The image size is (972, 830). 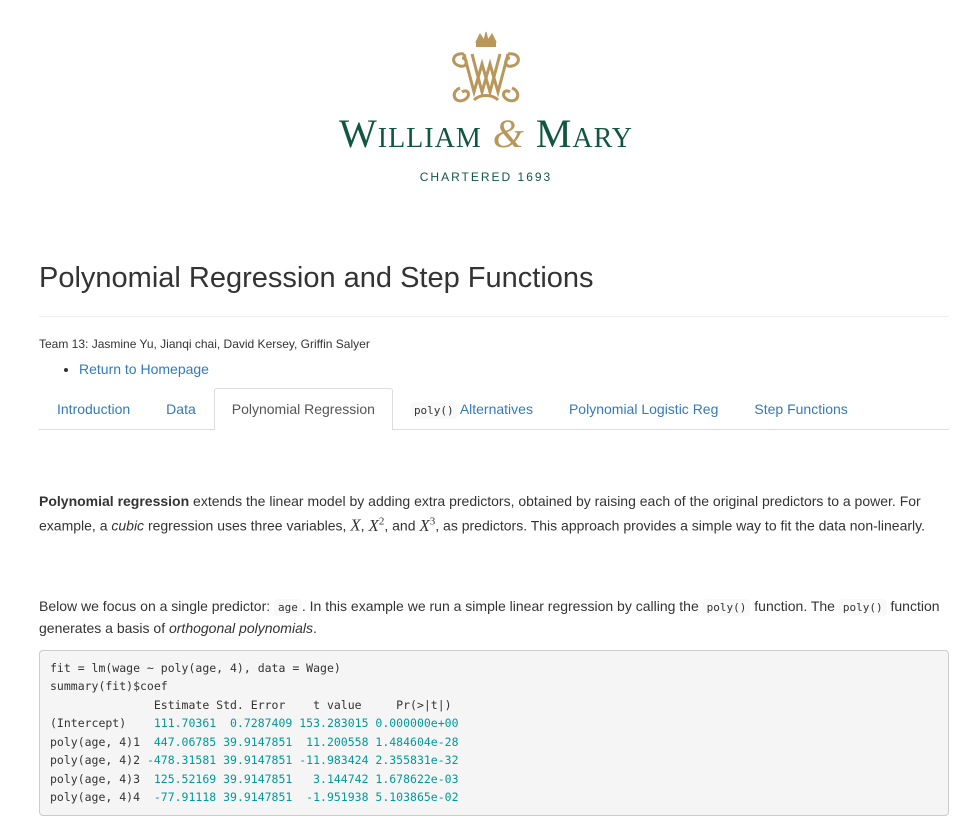 I want to click on tab-poly-alternatives-label: Alternatives, so click(x=496, y=409).